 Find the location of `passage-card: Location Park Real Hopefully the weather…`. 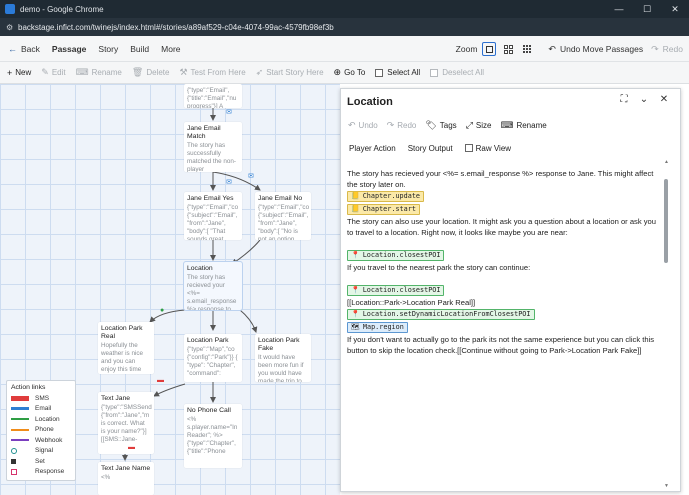

passage-card: Location Park Real Hopefully the weather… is located at coordinates (126, 348).